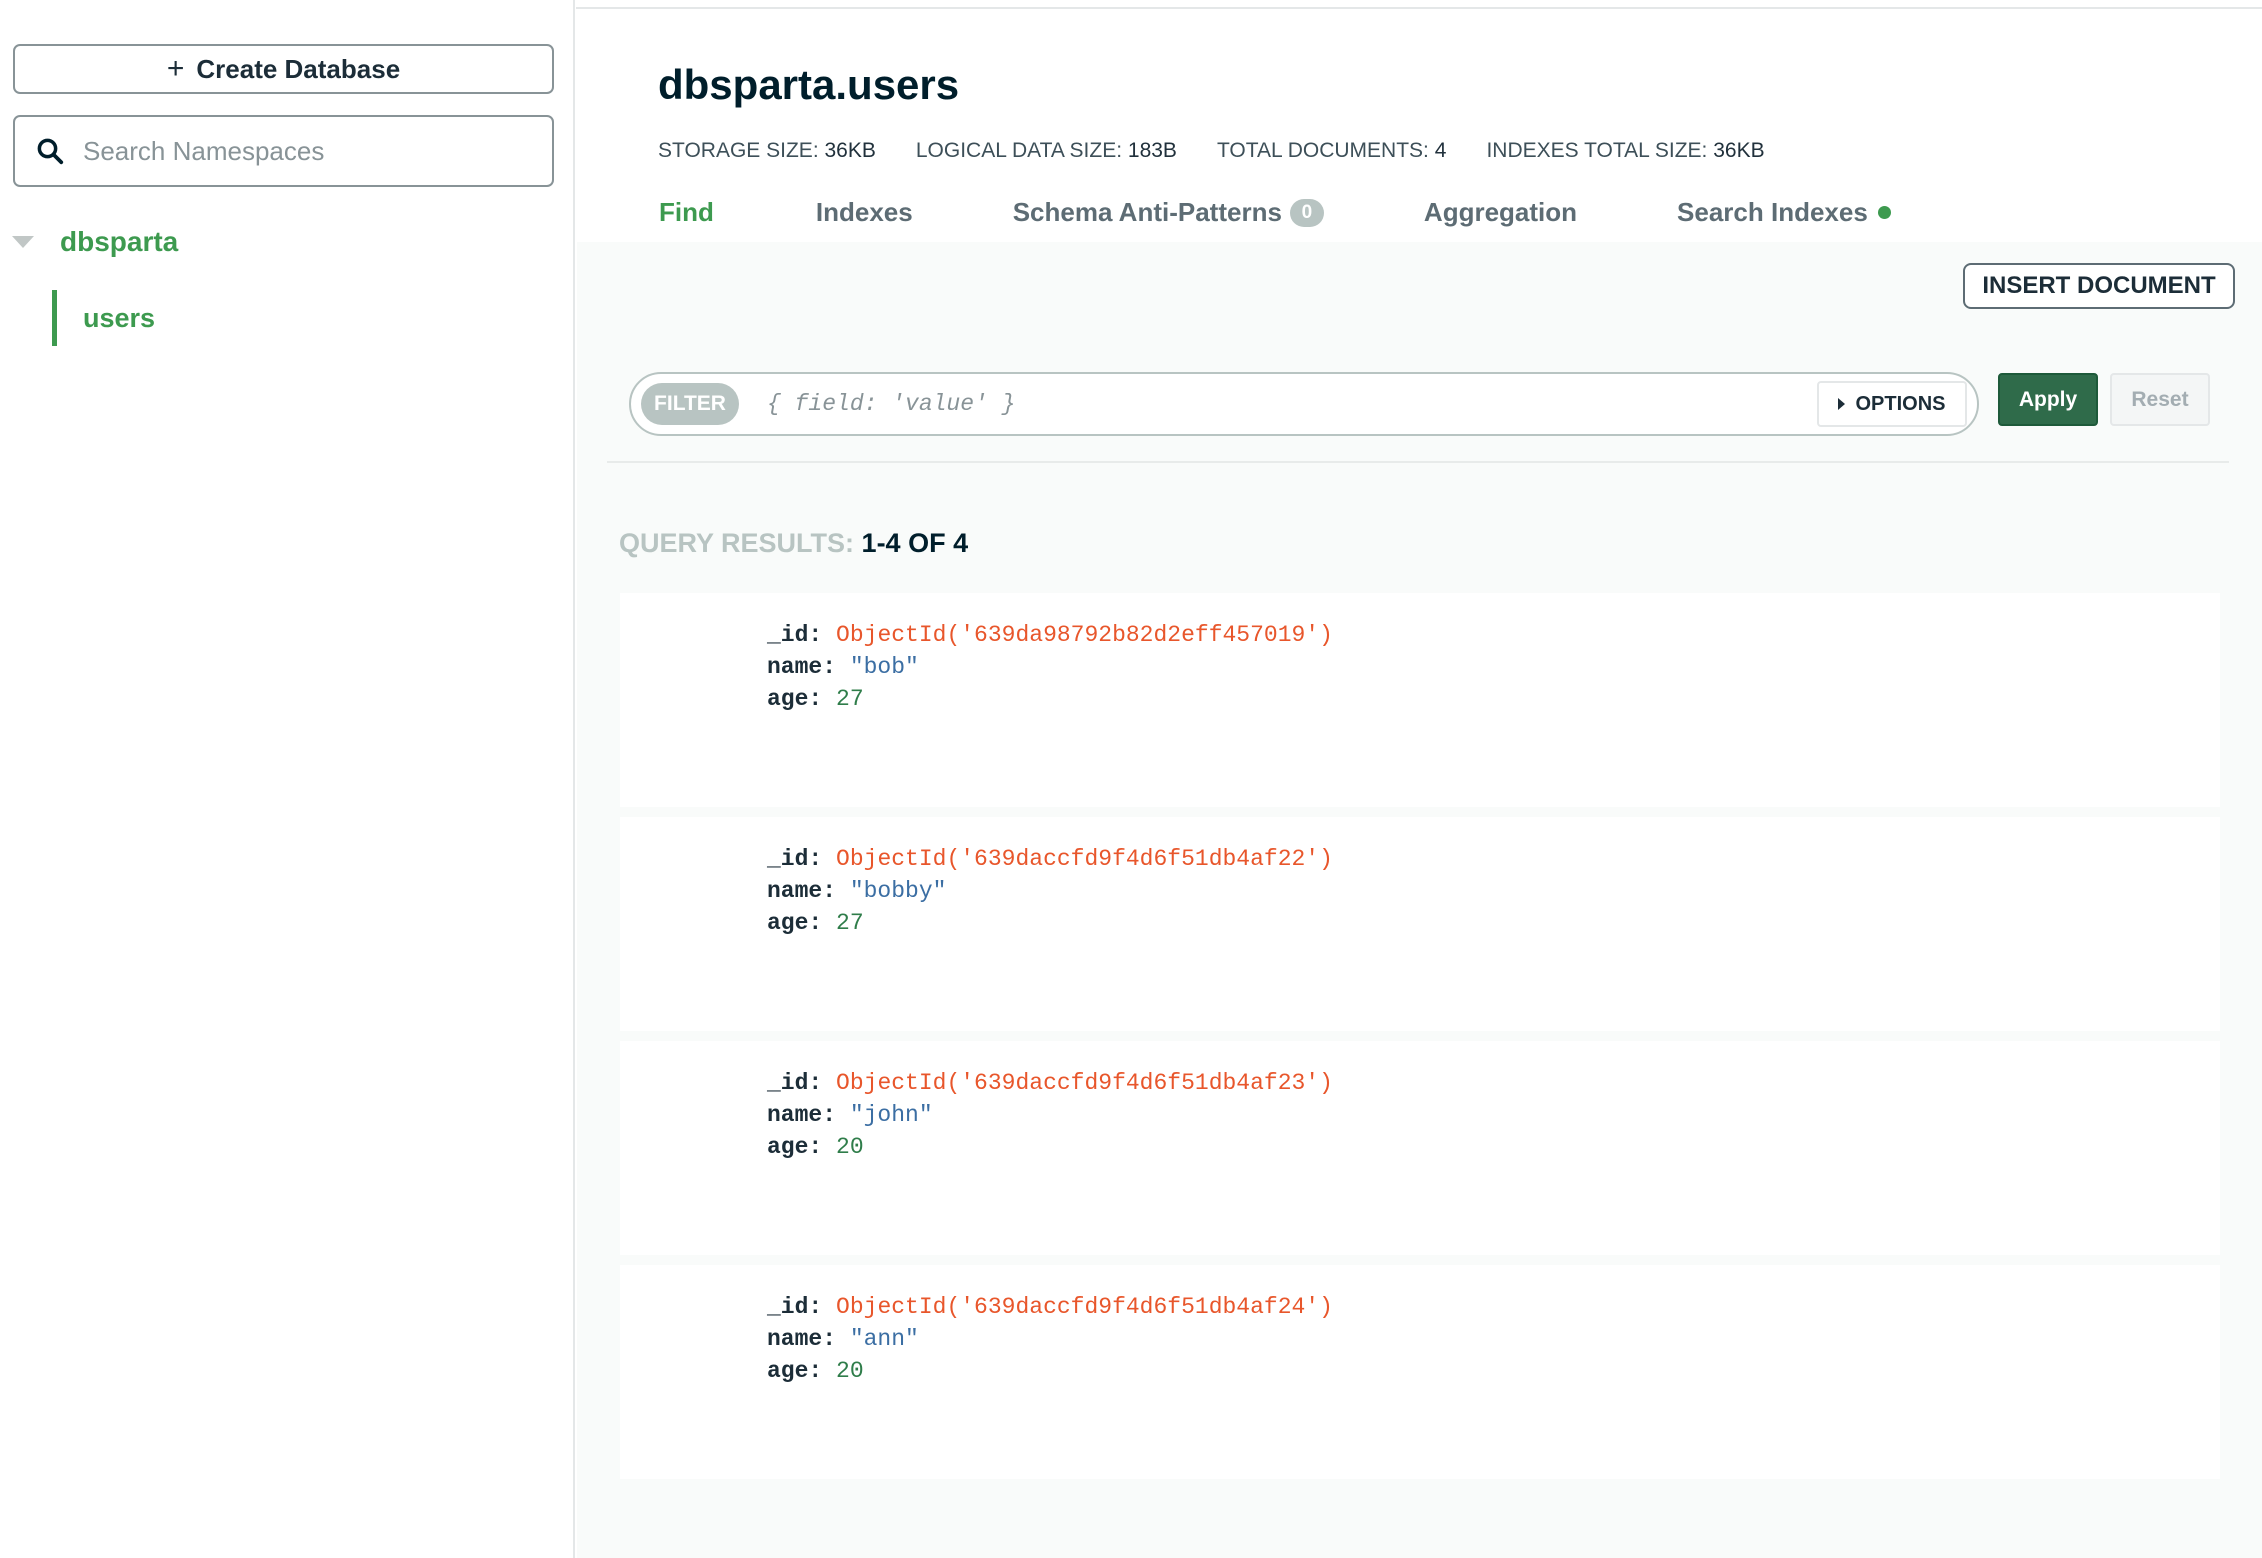  I want to click on stat-total-documents: TOTAL DOCUMENTS: 4, so click(1332, 151).